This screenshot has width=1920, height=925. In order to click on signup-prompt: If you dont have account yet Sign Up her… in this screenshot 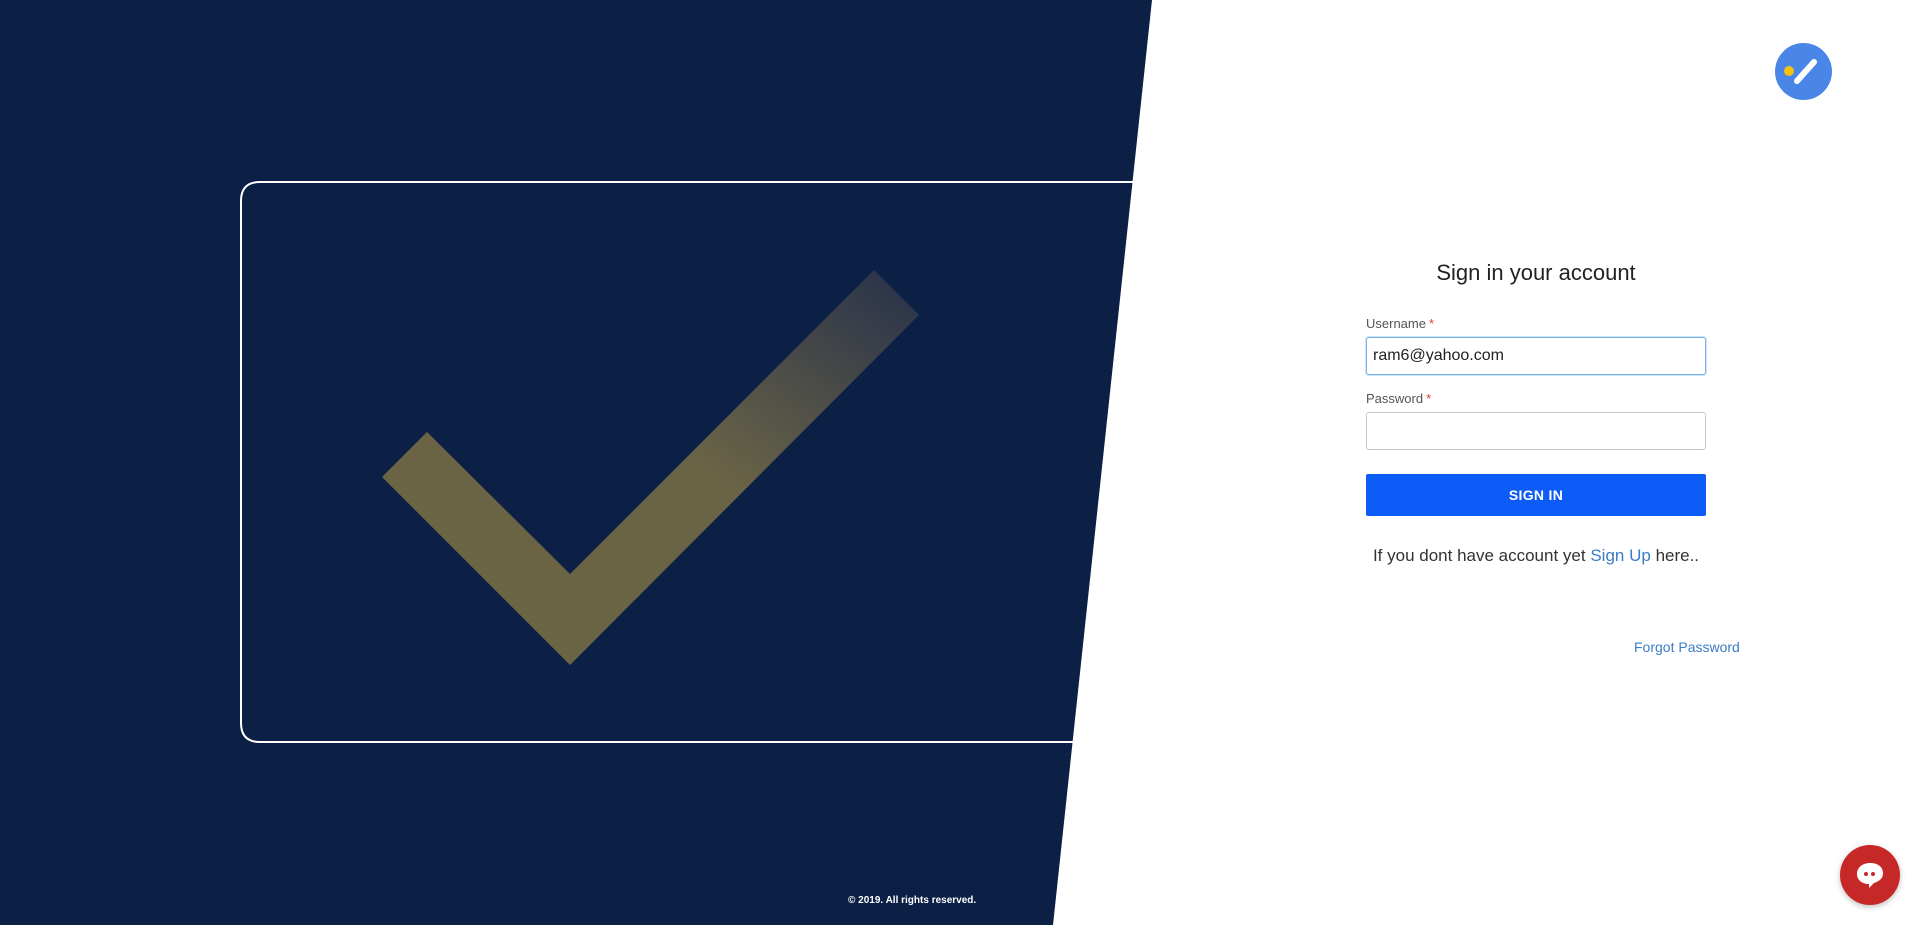, I will do `click(1536, 556)`.